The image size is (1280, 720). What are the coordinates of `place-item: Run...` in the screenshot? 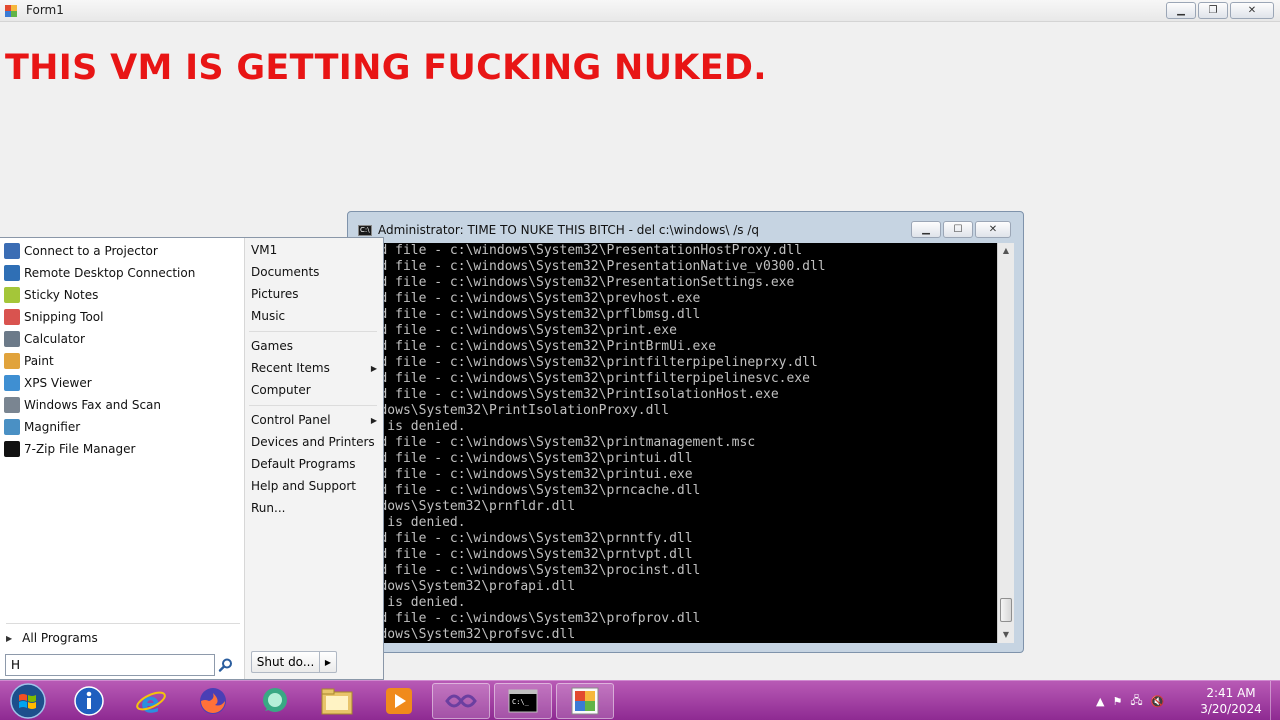 It's located at (315, 508).